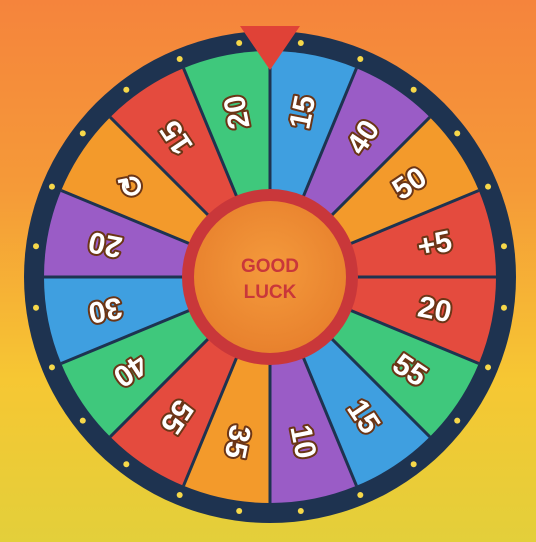 The image size is (536, 542). I want to click on segment-label: 10, so click(302, 441).